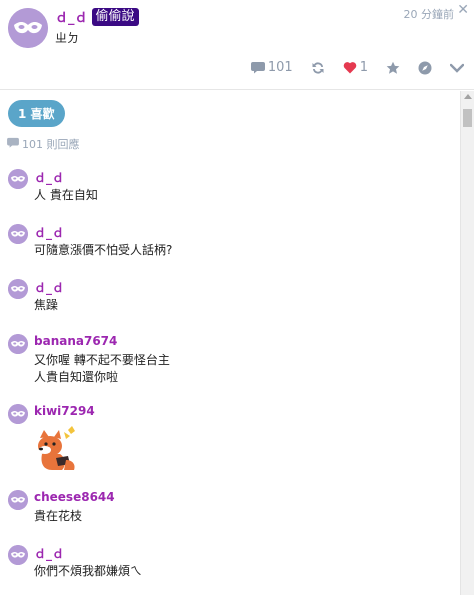  Describe the element at coordinates (67, 38) in the screenshot. I see `post-body: ㄓㄉ` at that location.